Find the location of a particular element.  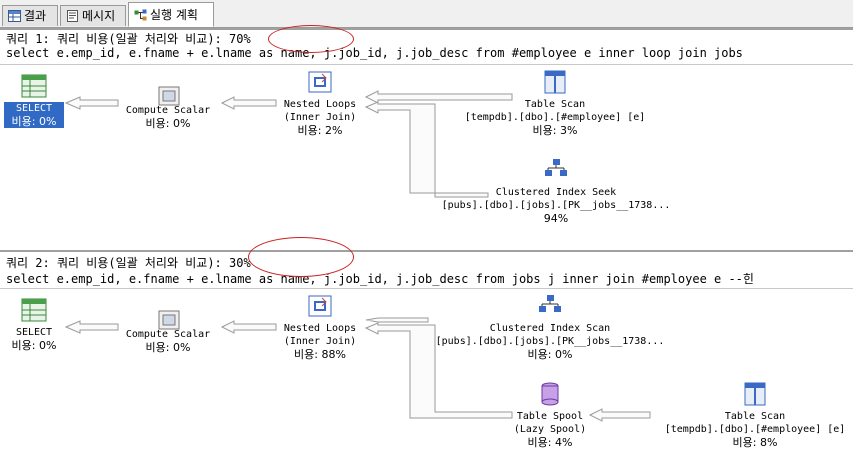

q1-nested-loops-node: Nested Loops (Inner Join) 비용: 2% is located at coordinates (320, 103).